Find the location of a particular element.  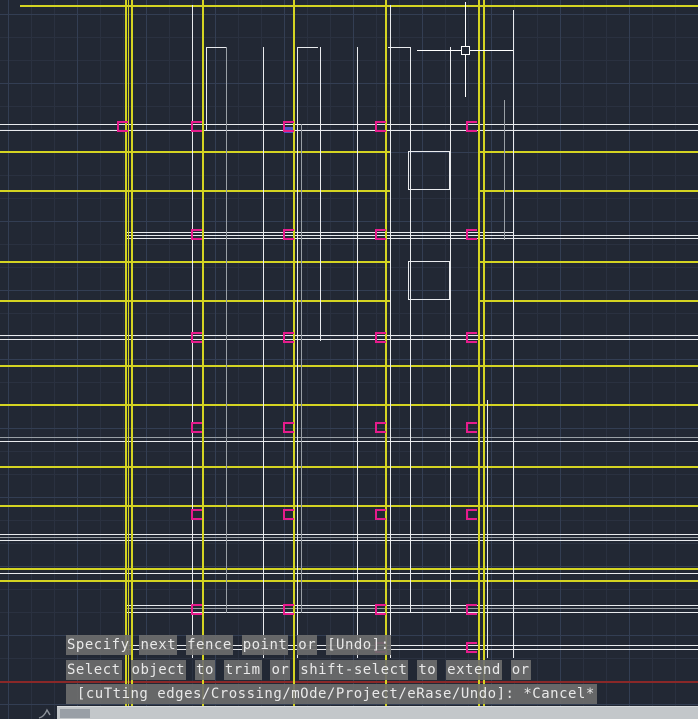

command-text: point is located at coordinates (265, 645).